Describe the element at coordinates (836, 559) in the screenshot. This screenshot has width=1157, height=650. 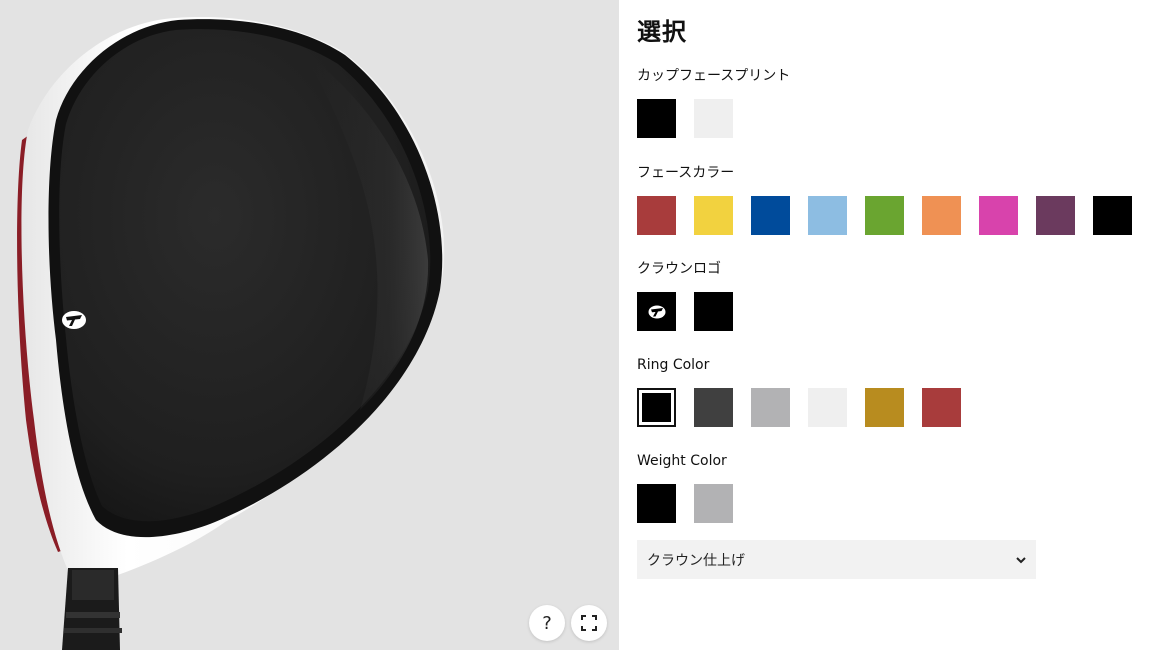
I see `crown-finish-select: クラウン仕上げ` at that location.